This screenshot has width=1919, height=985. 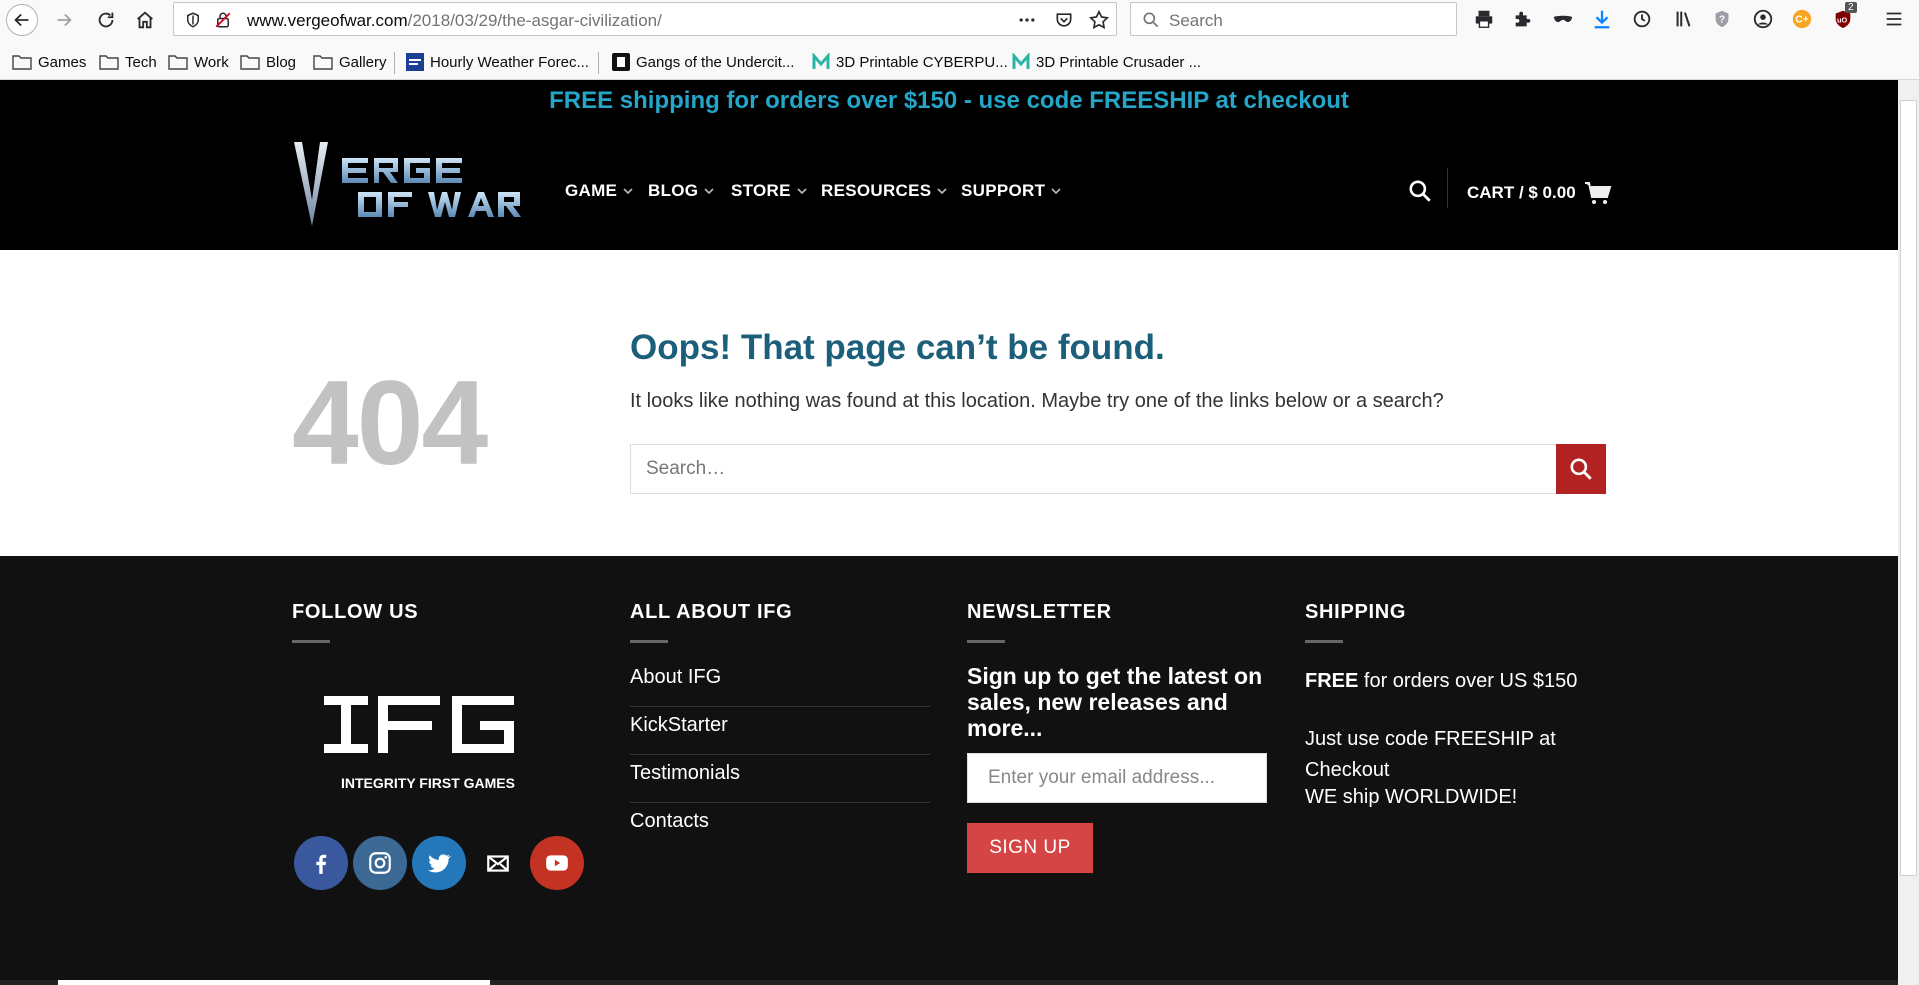 I want to click on library-icon, so click(x=1683, y=19).